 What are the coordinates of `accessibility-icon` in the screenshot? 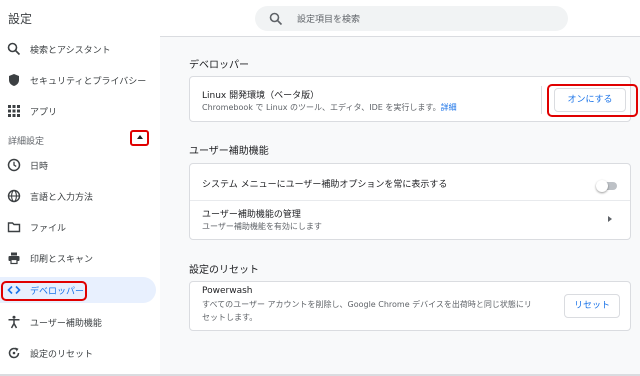 It's located at (14, 322).